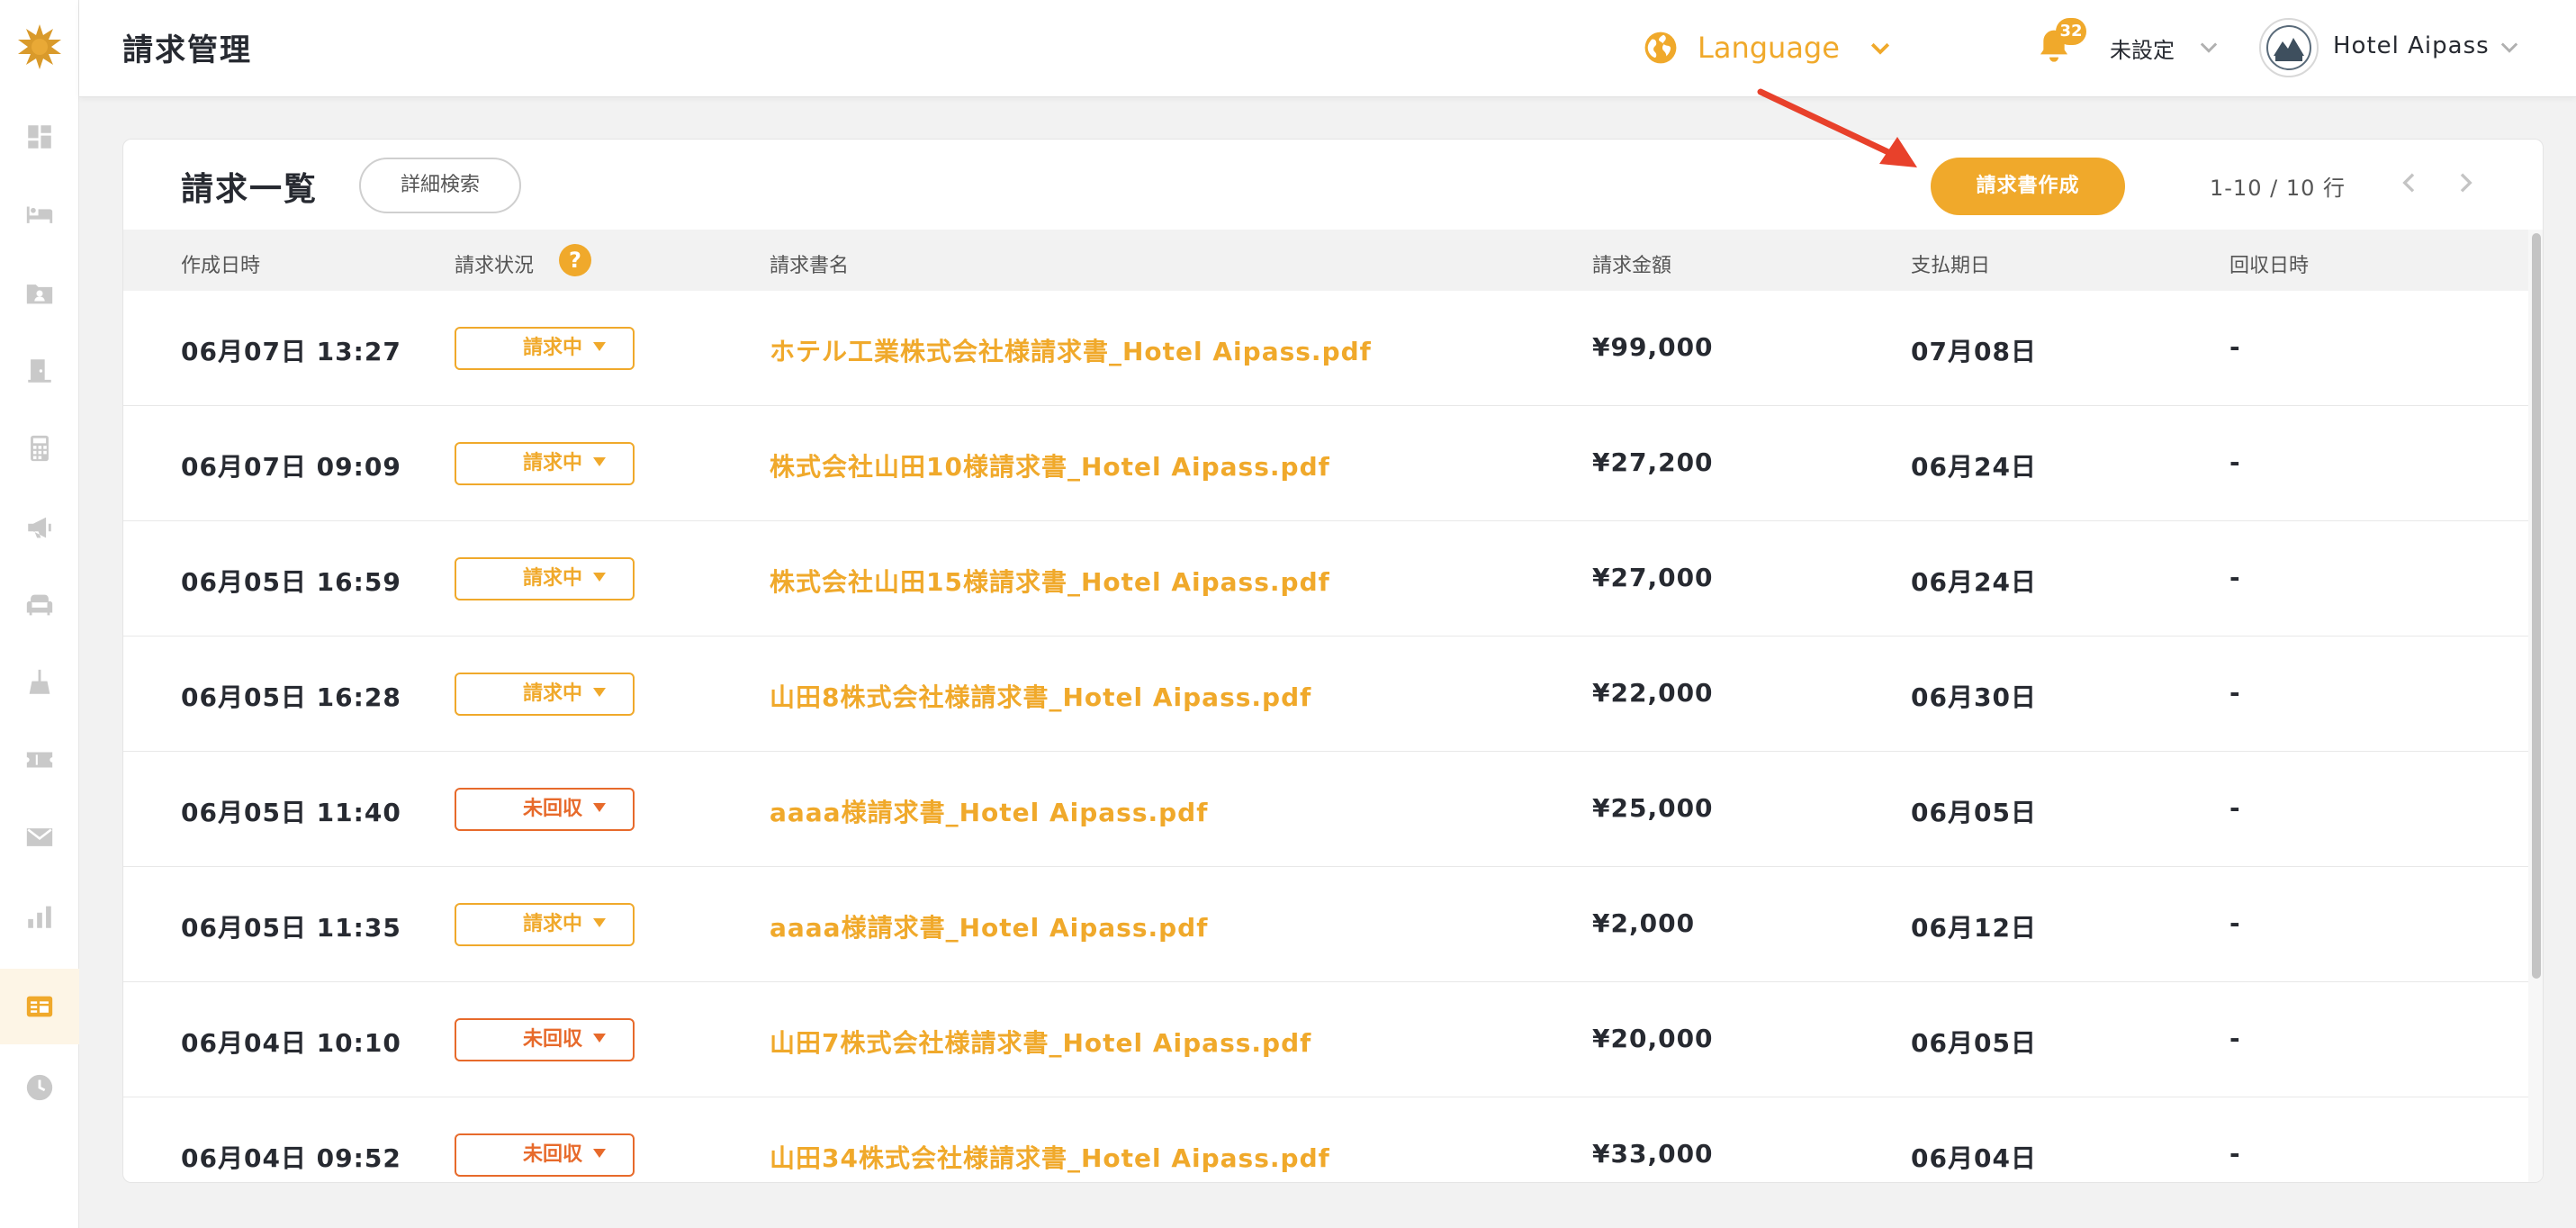 The height and width of the screenshot is (1228, 2576). I want to click on ticket-icon, so click(39, 760).